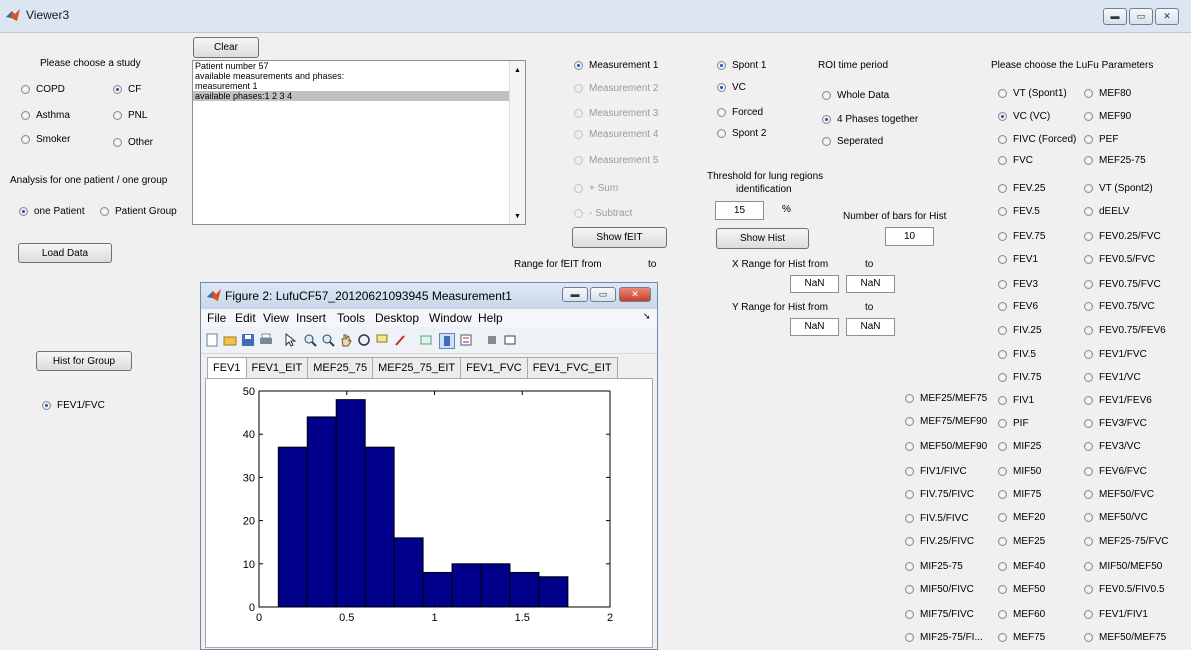  What do you see at coordinates (1106, 211) in the screenshot?
I see `lufu-radio-deelv: dEELV` at bounding box center [1106, 211].